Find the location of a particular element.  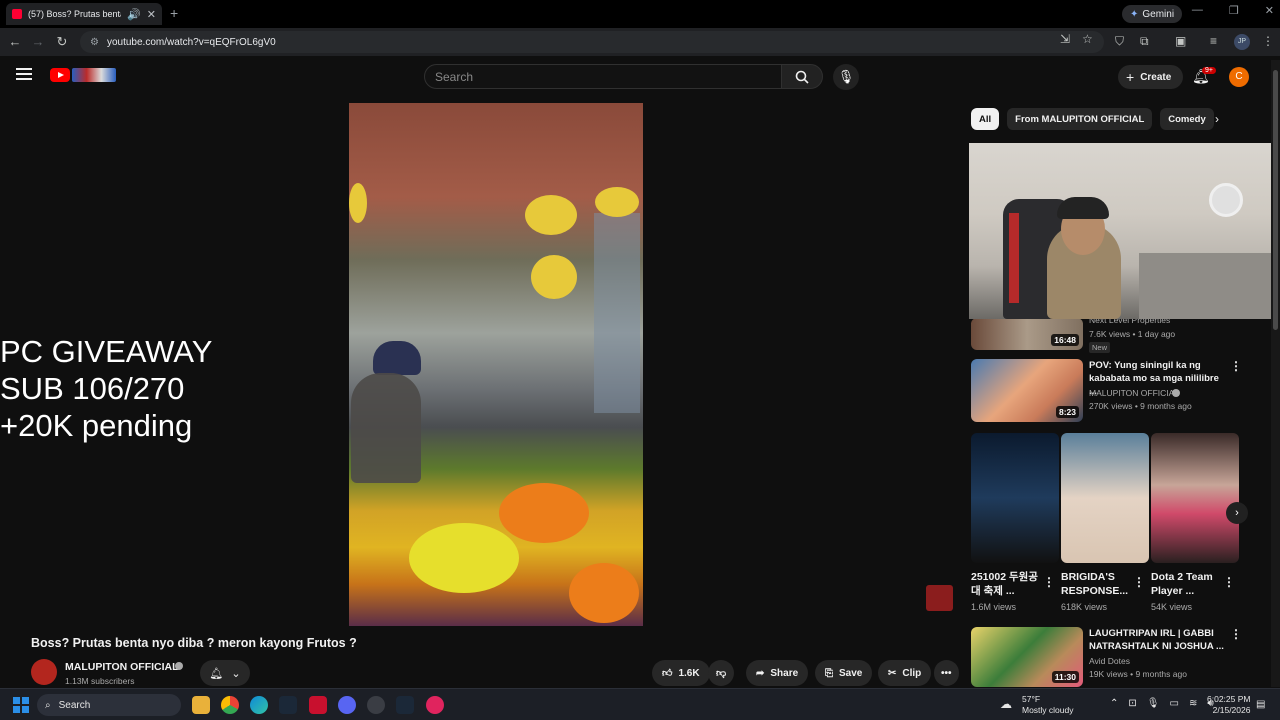

install-app-icon: ⇲ is located at coordinates (1065, 39).